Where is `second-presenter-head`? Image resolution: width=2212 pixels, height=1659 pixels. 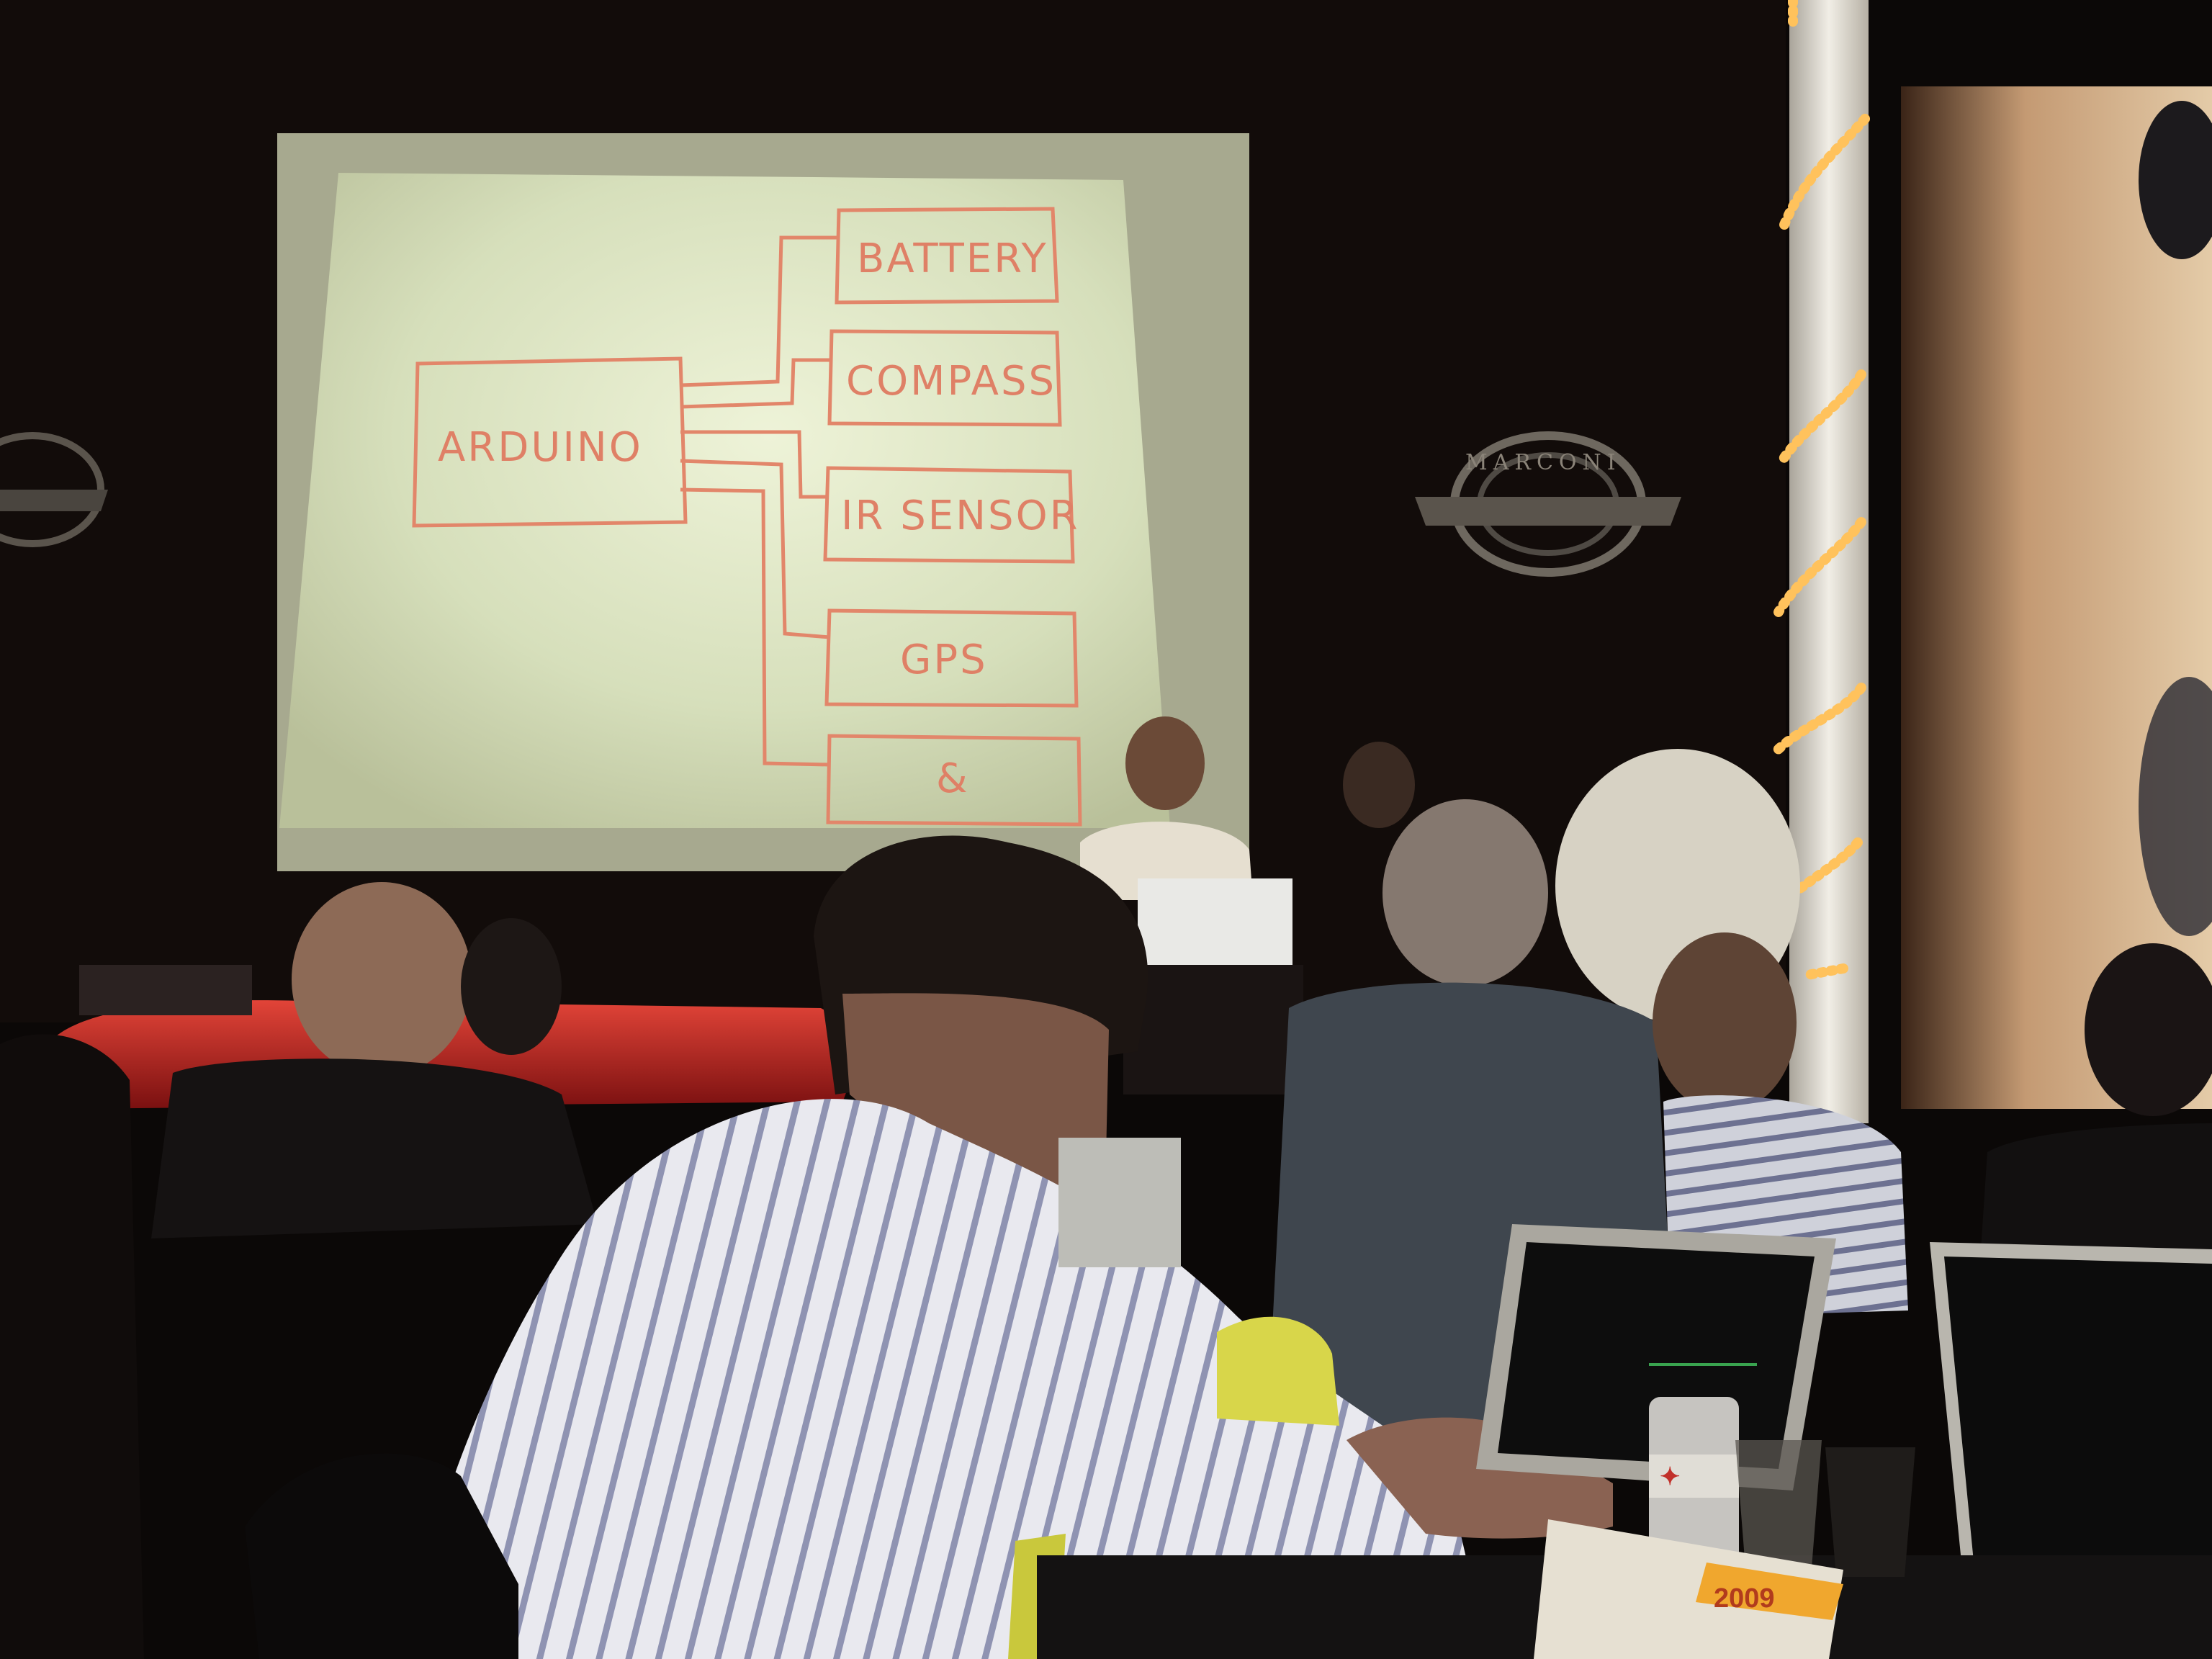
second-presenter-head is located at coordinates (1379, 785).